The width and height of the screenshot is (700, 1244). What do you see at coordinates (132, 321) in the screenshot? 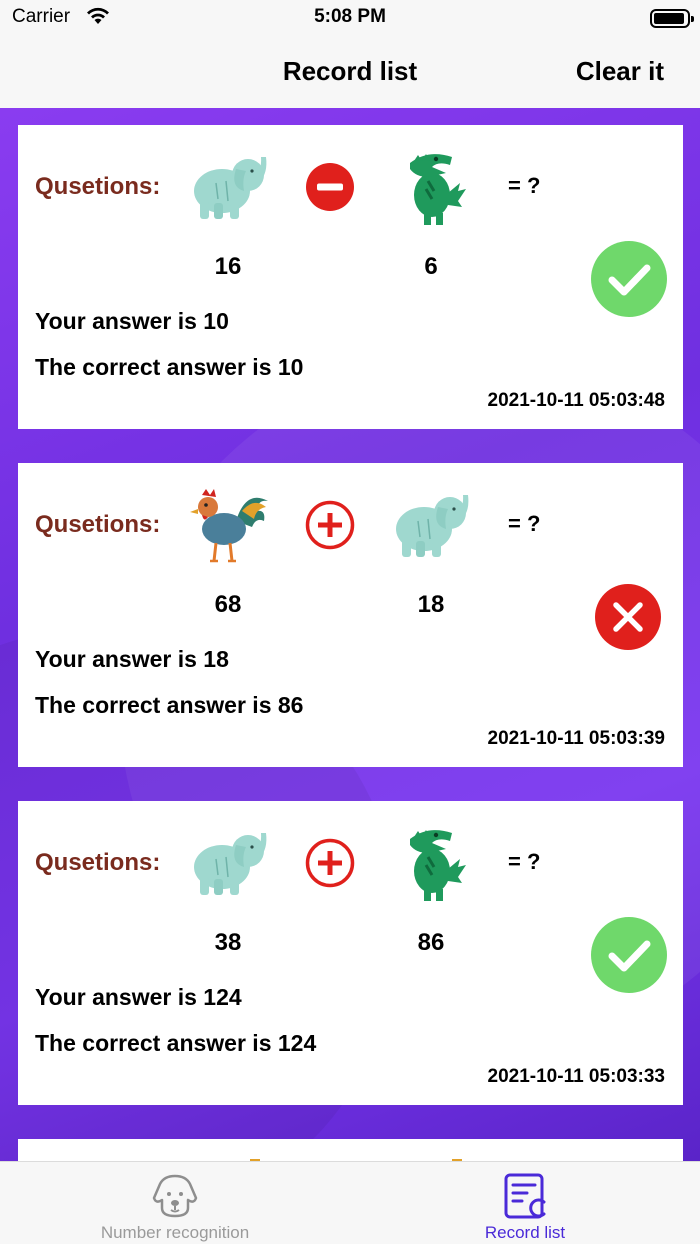
I see `your-answer: Your answer is 10` at bounding box center [132, 321].